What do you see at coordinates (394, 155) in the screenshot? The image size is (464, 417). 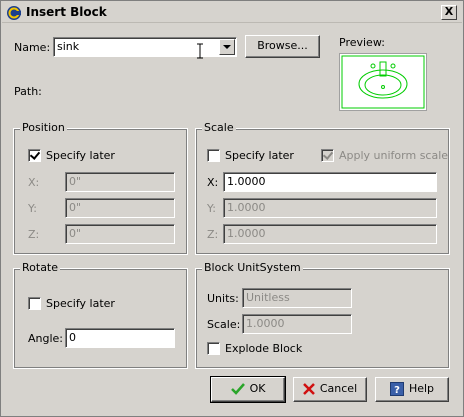 I see `uniform-scale-label: Apply uniform scale` at bounding box center [394, 155].